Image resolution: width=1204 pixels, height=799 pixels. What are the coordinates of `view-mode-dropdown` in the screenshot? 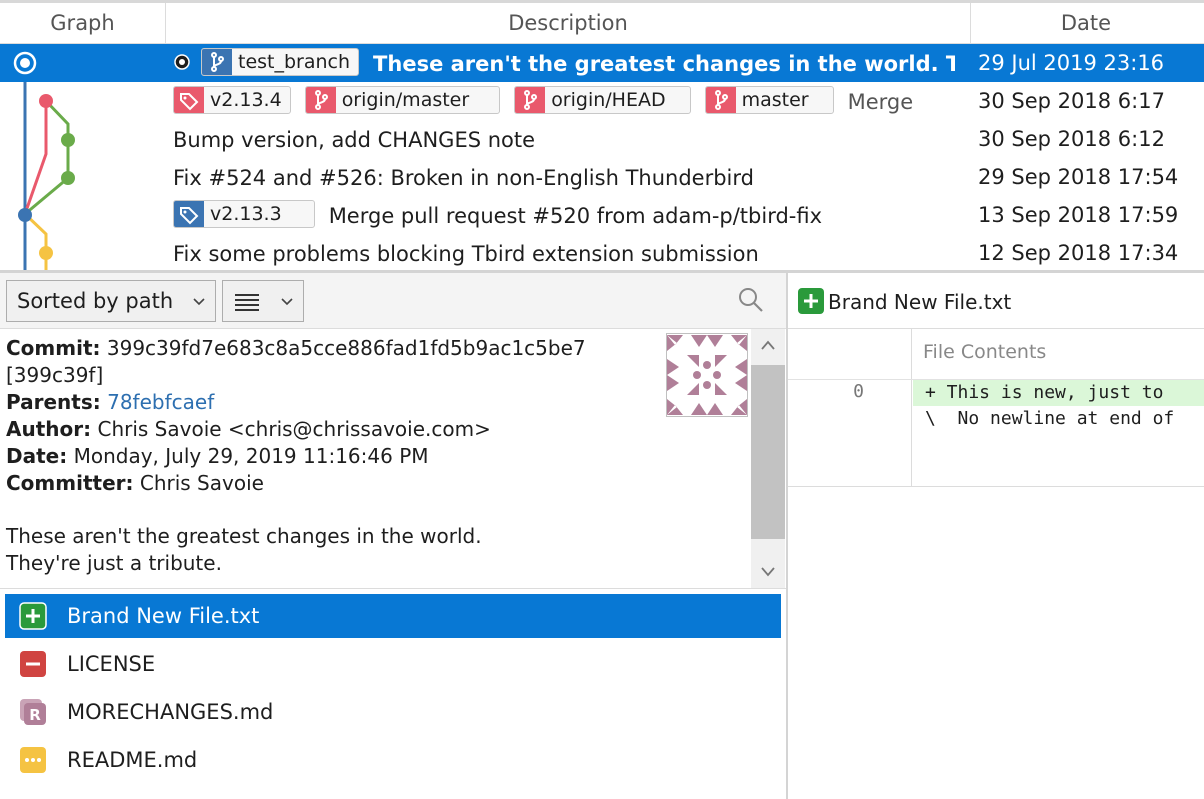 It's located at (263, 301).